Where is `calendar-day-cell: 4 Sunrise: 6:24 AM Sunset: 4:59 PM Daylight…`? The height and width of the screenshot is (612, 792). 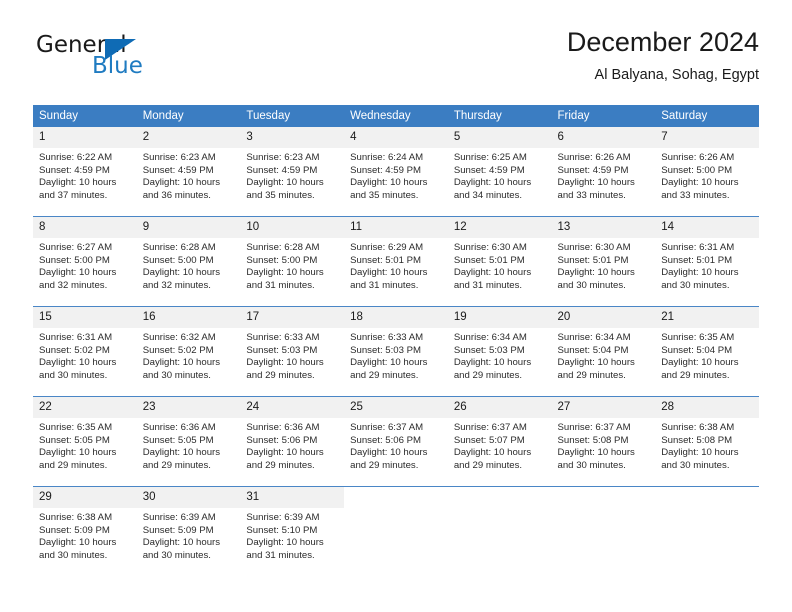 calendar-day-cell: 4 Sunrise: 6:24 AM Sunset: 4:59 PM Daylight… is located at coordinates (396, 172).